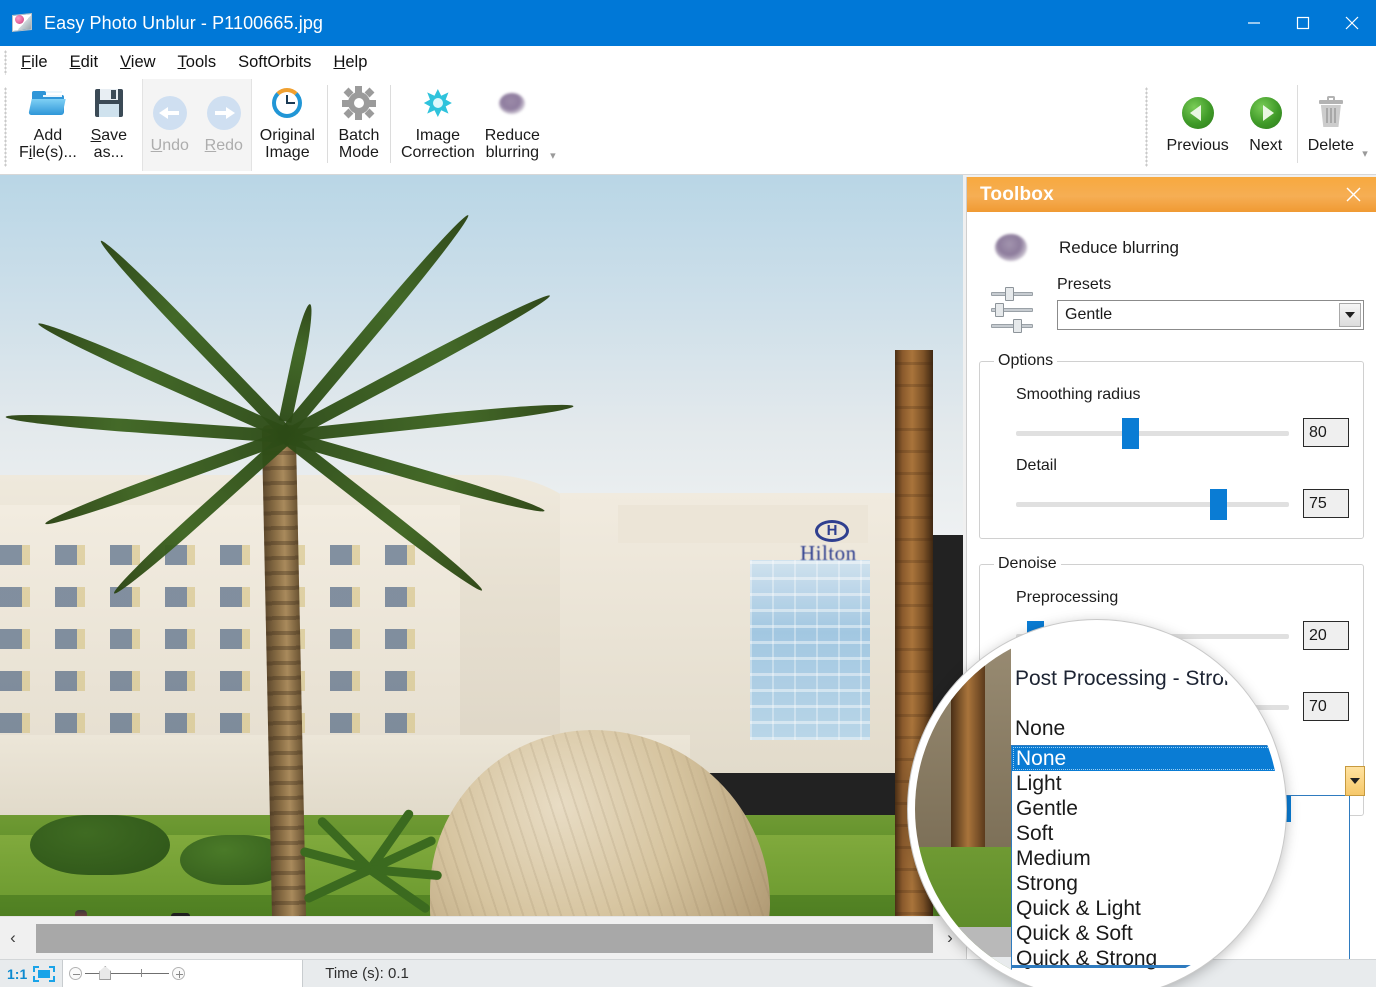  I want to click on scroll-track, so click(481, 938).